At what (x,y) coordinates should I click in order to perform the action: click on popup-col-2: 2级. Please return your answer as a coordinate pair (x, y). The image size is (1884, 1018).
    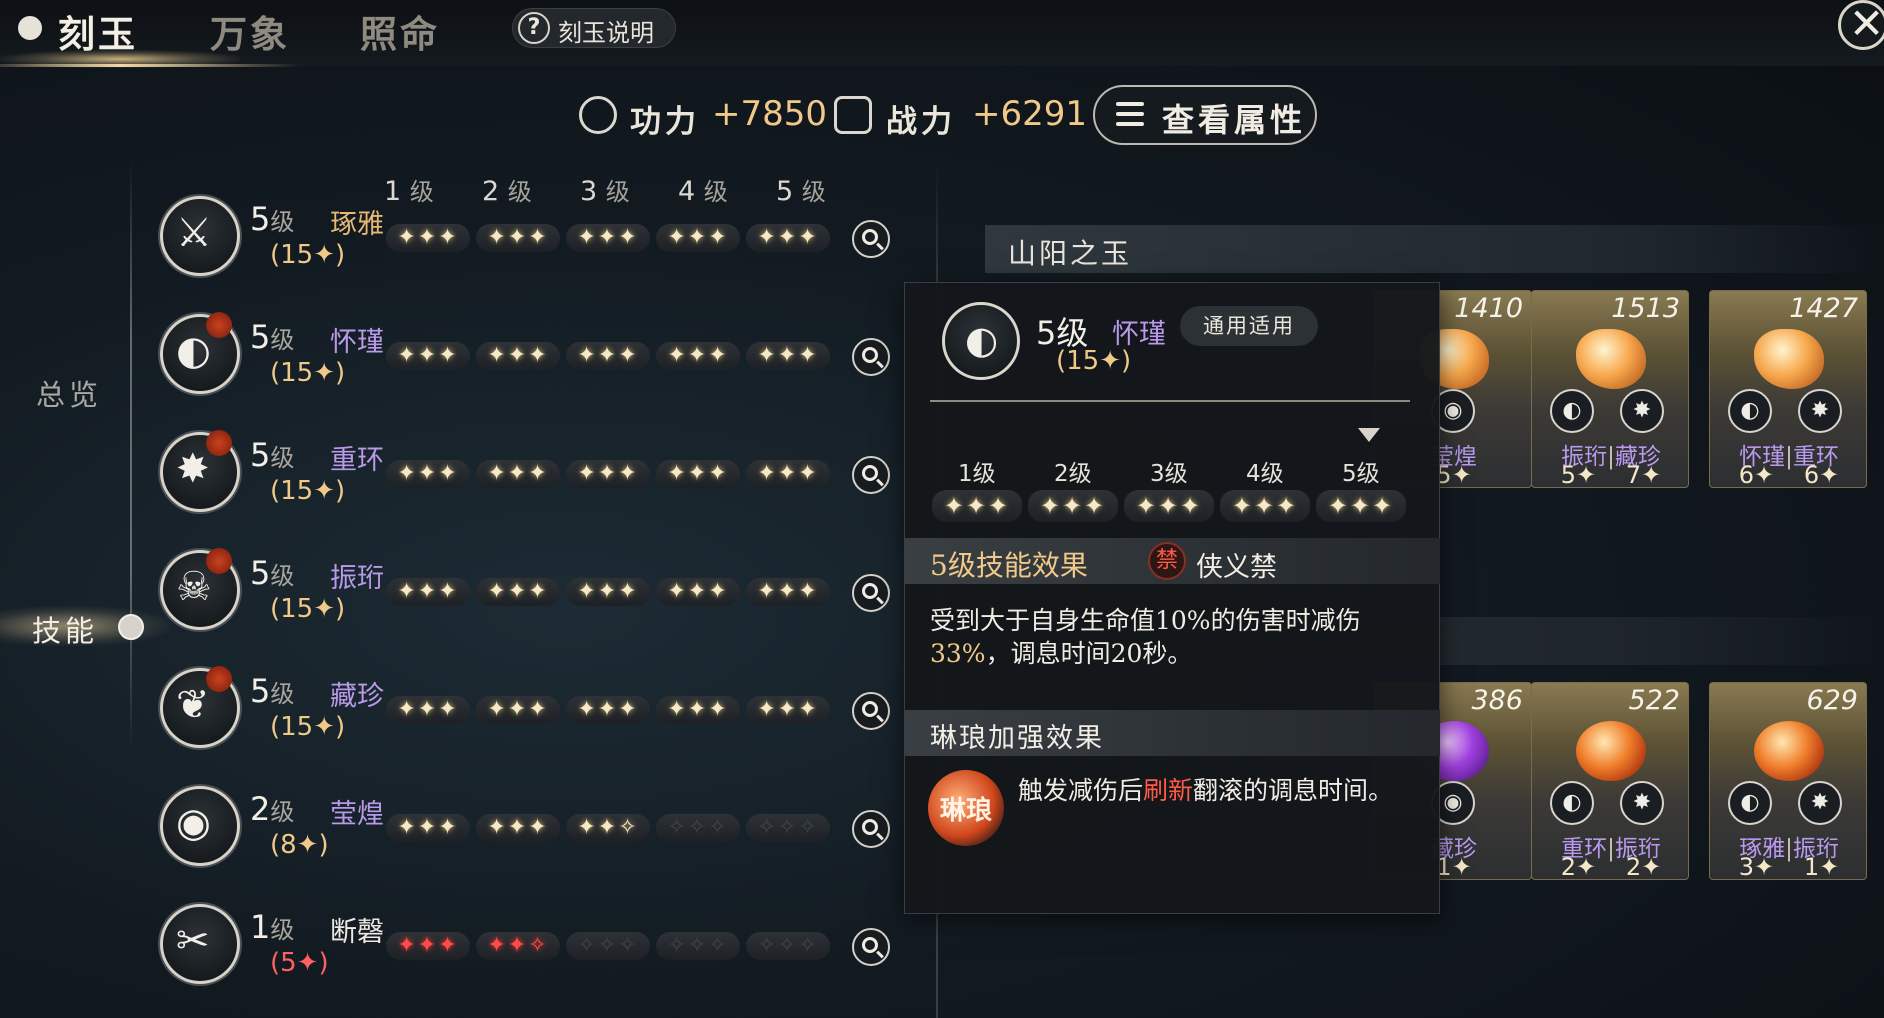
    Looking at the image, I should click on (1073, 474).